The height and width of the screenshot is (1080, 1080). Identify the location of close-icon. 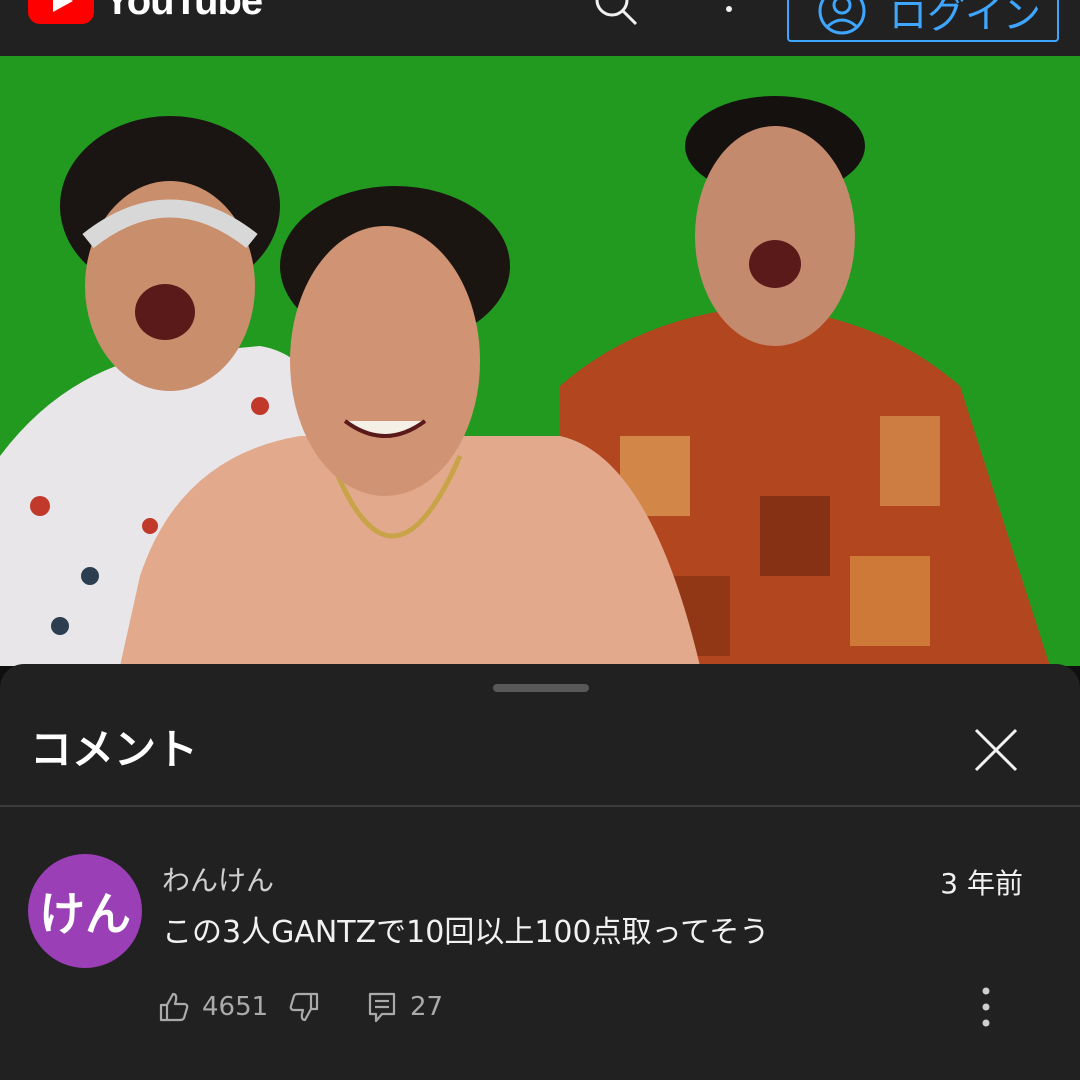
(996, 750).